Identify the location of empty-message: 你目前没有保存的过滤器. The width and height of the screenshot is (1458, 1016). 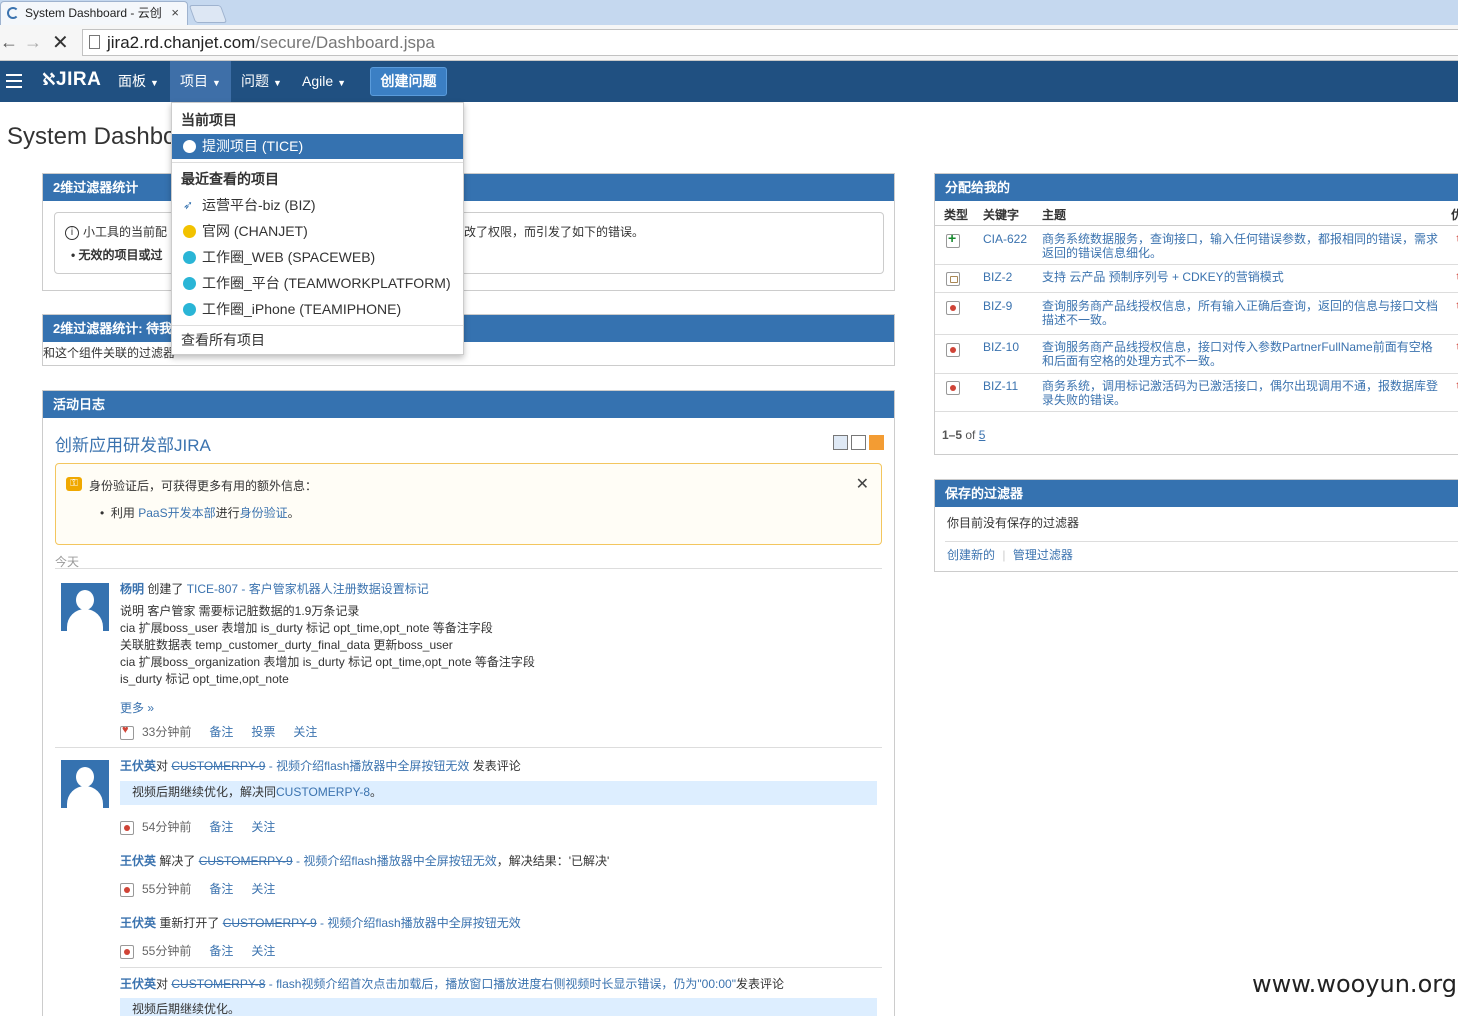
(1013, 523).